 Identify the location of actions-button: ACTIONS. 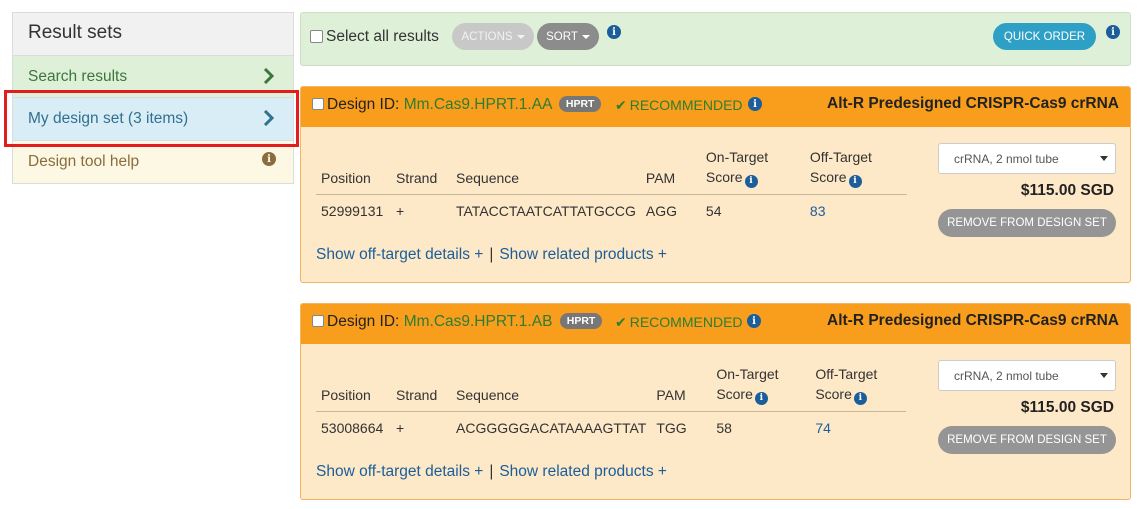
(493, 36).